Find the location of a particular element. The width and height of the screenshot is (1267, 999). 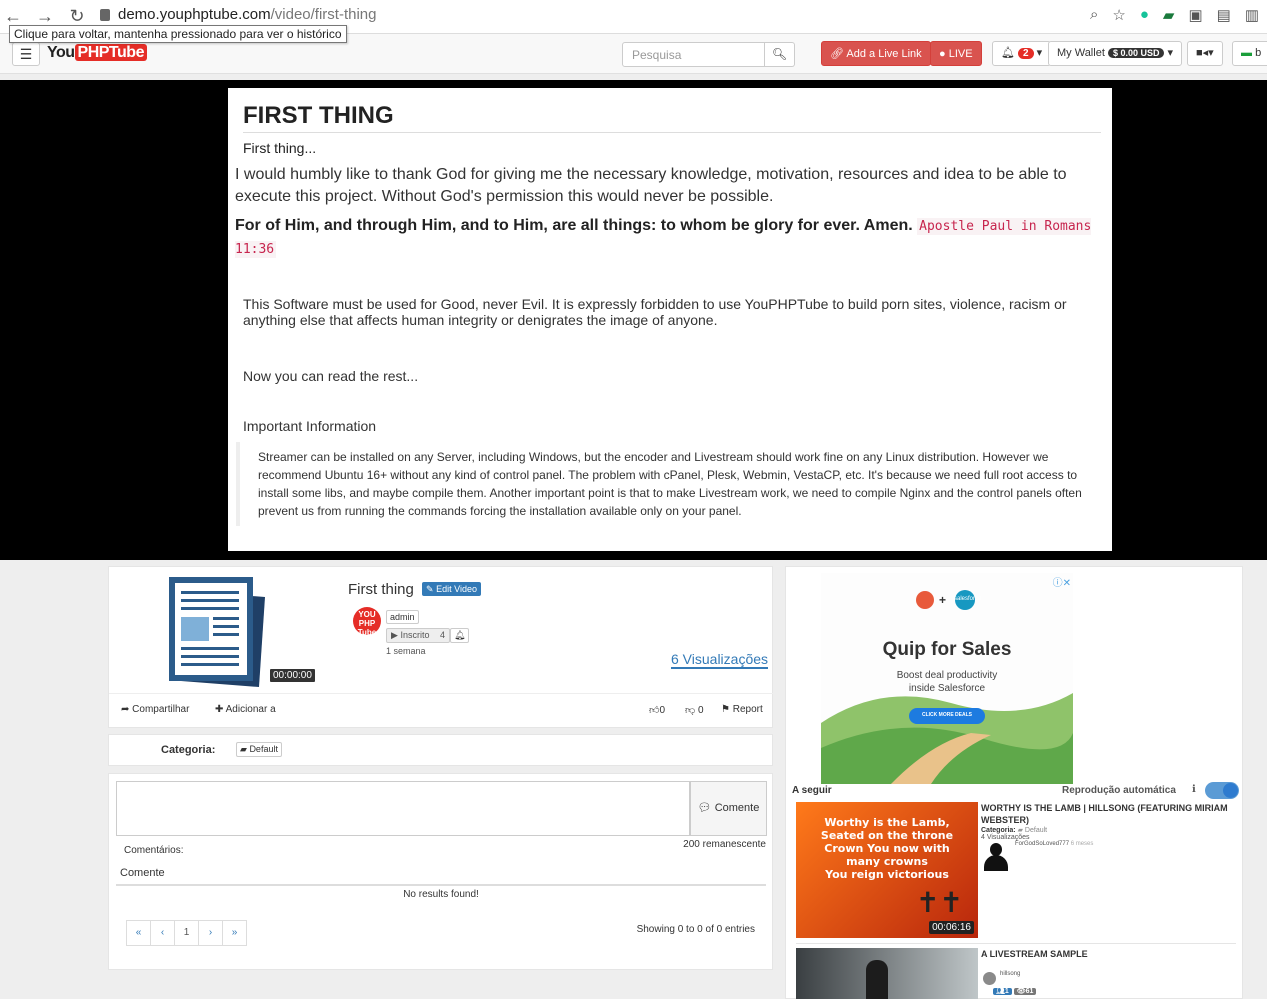

grammarly-icon: ● is located at coordinates (1144, 15).